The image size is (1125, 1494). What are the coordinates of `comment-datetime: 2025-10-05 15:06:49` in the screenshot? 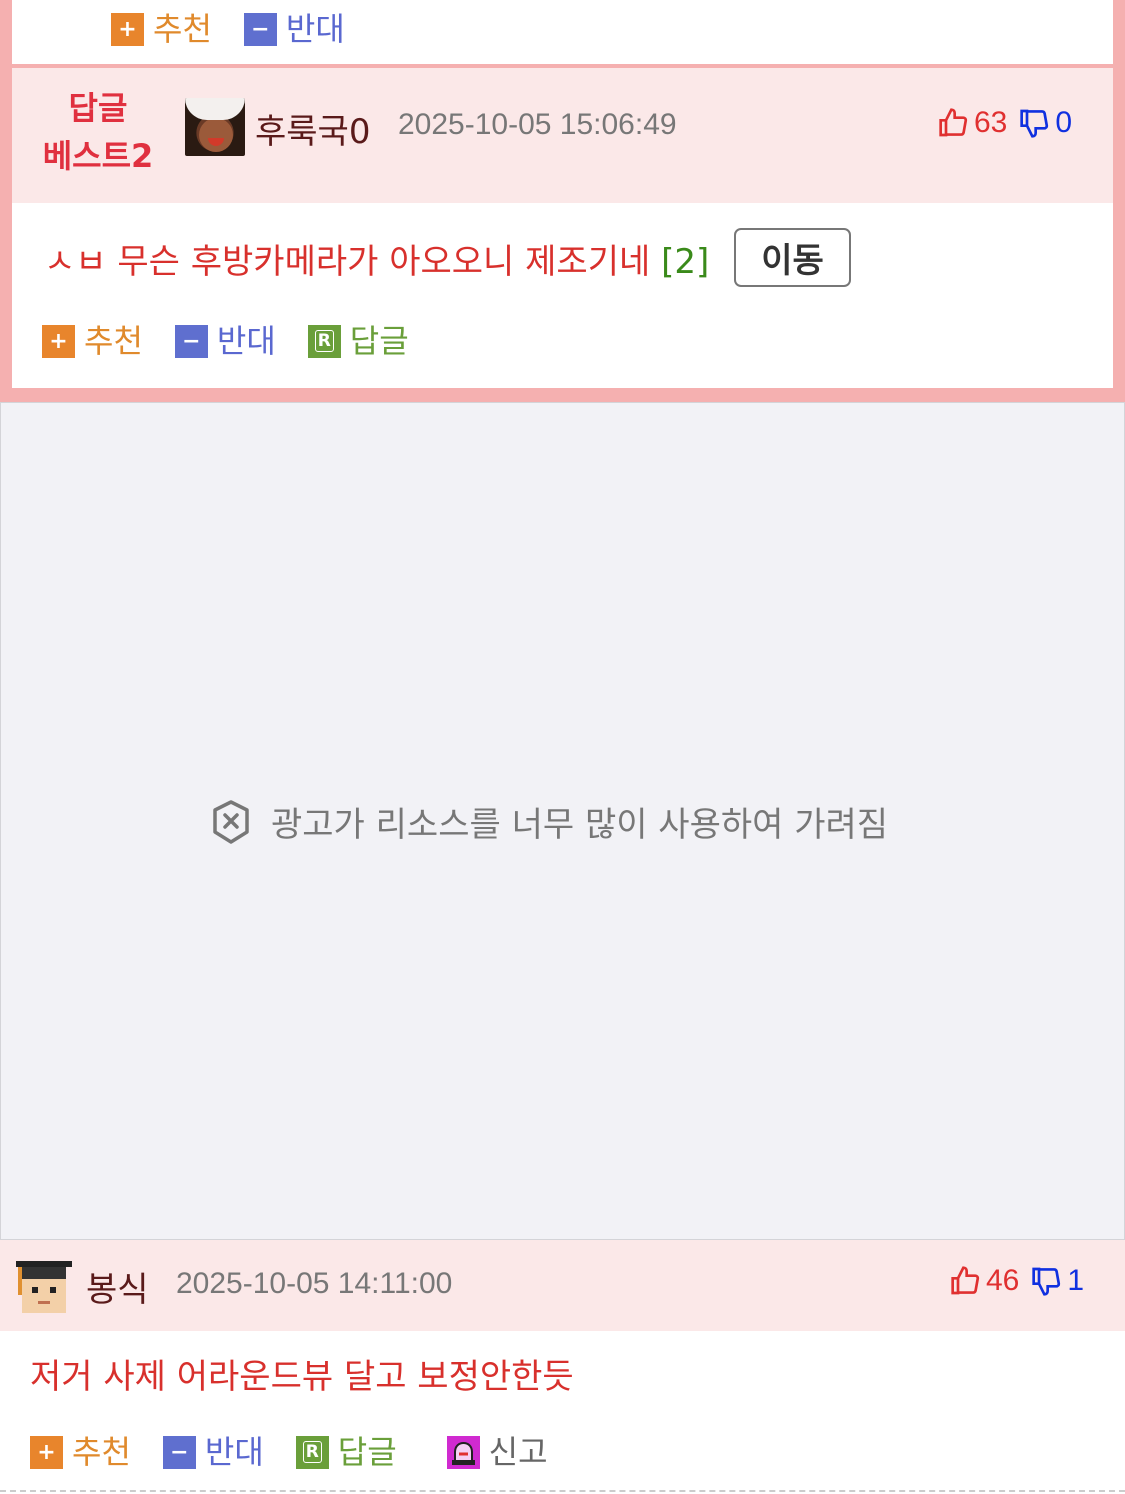 It's located at (537, 124).